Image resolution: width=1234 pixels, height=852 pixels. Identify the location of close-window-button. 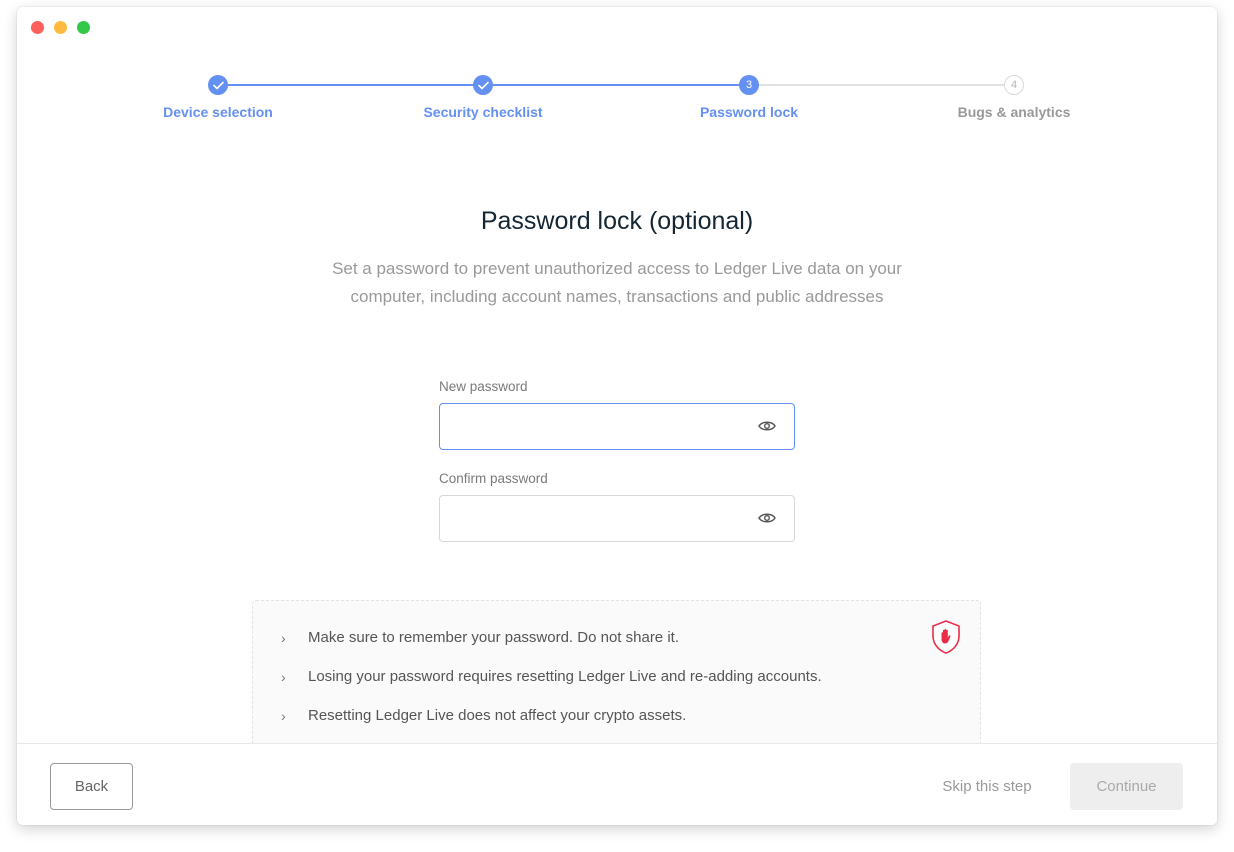
(37, 27).